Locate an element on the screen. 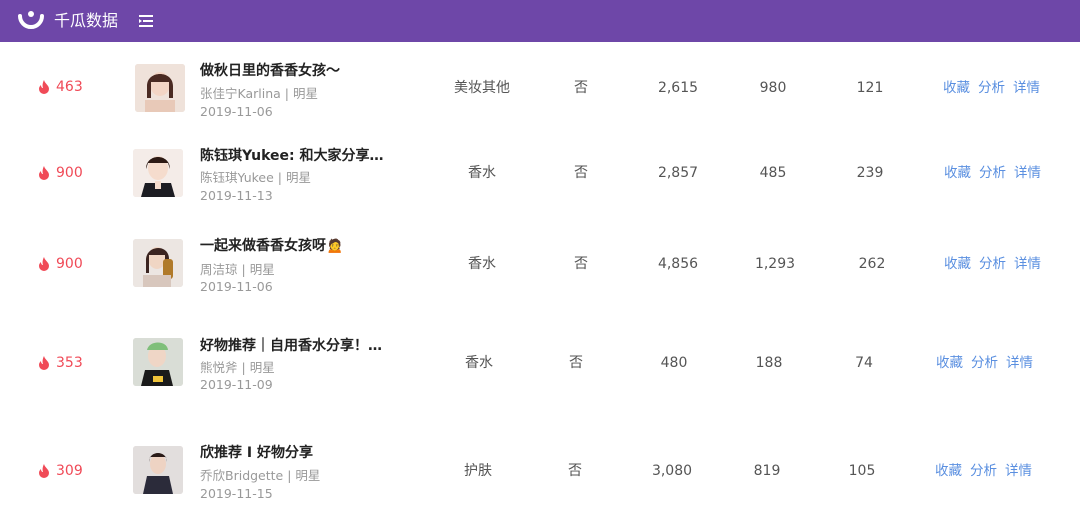 The width and height of the screenshot is (1080, 515). author-line: 张佳宁Karlina | 明星 is located at coordinates (259, 93).